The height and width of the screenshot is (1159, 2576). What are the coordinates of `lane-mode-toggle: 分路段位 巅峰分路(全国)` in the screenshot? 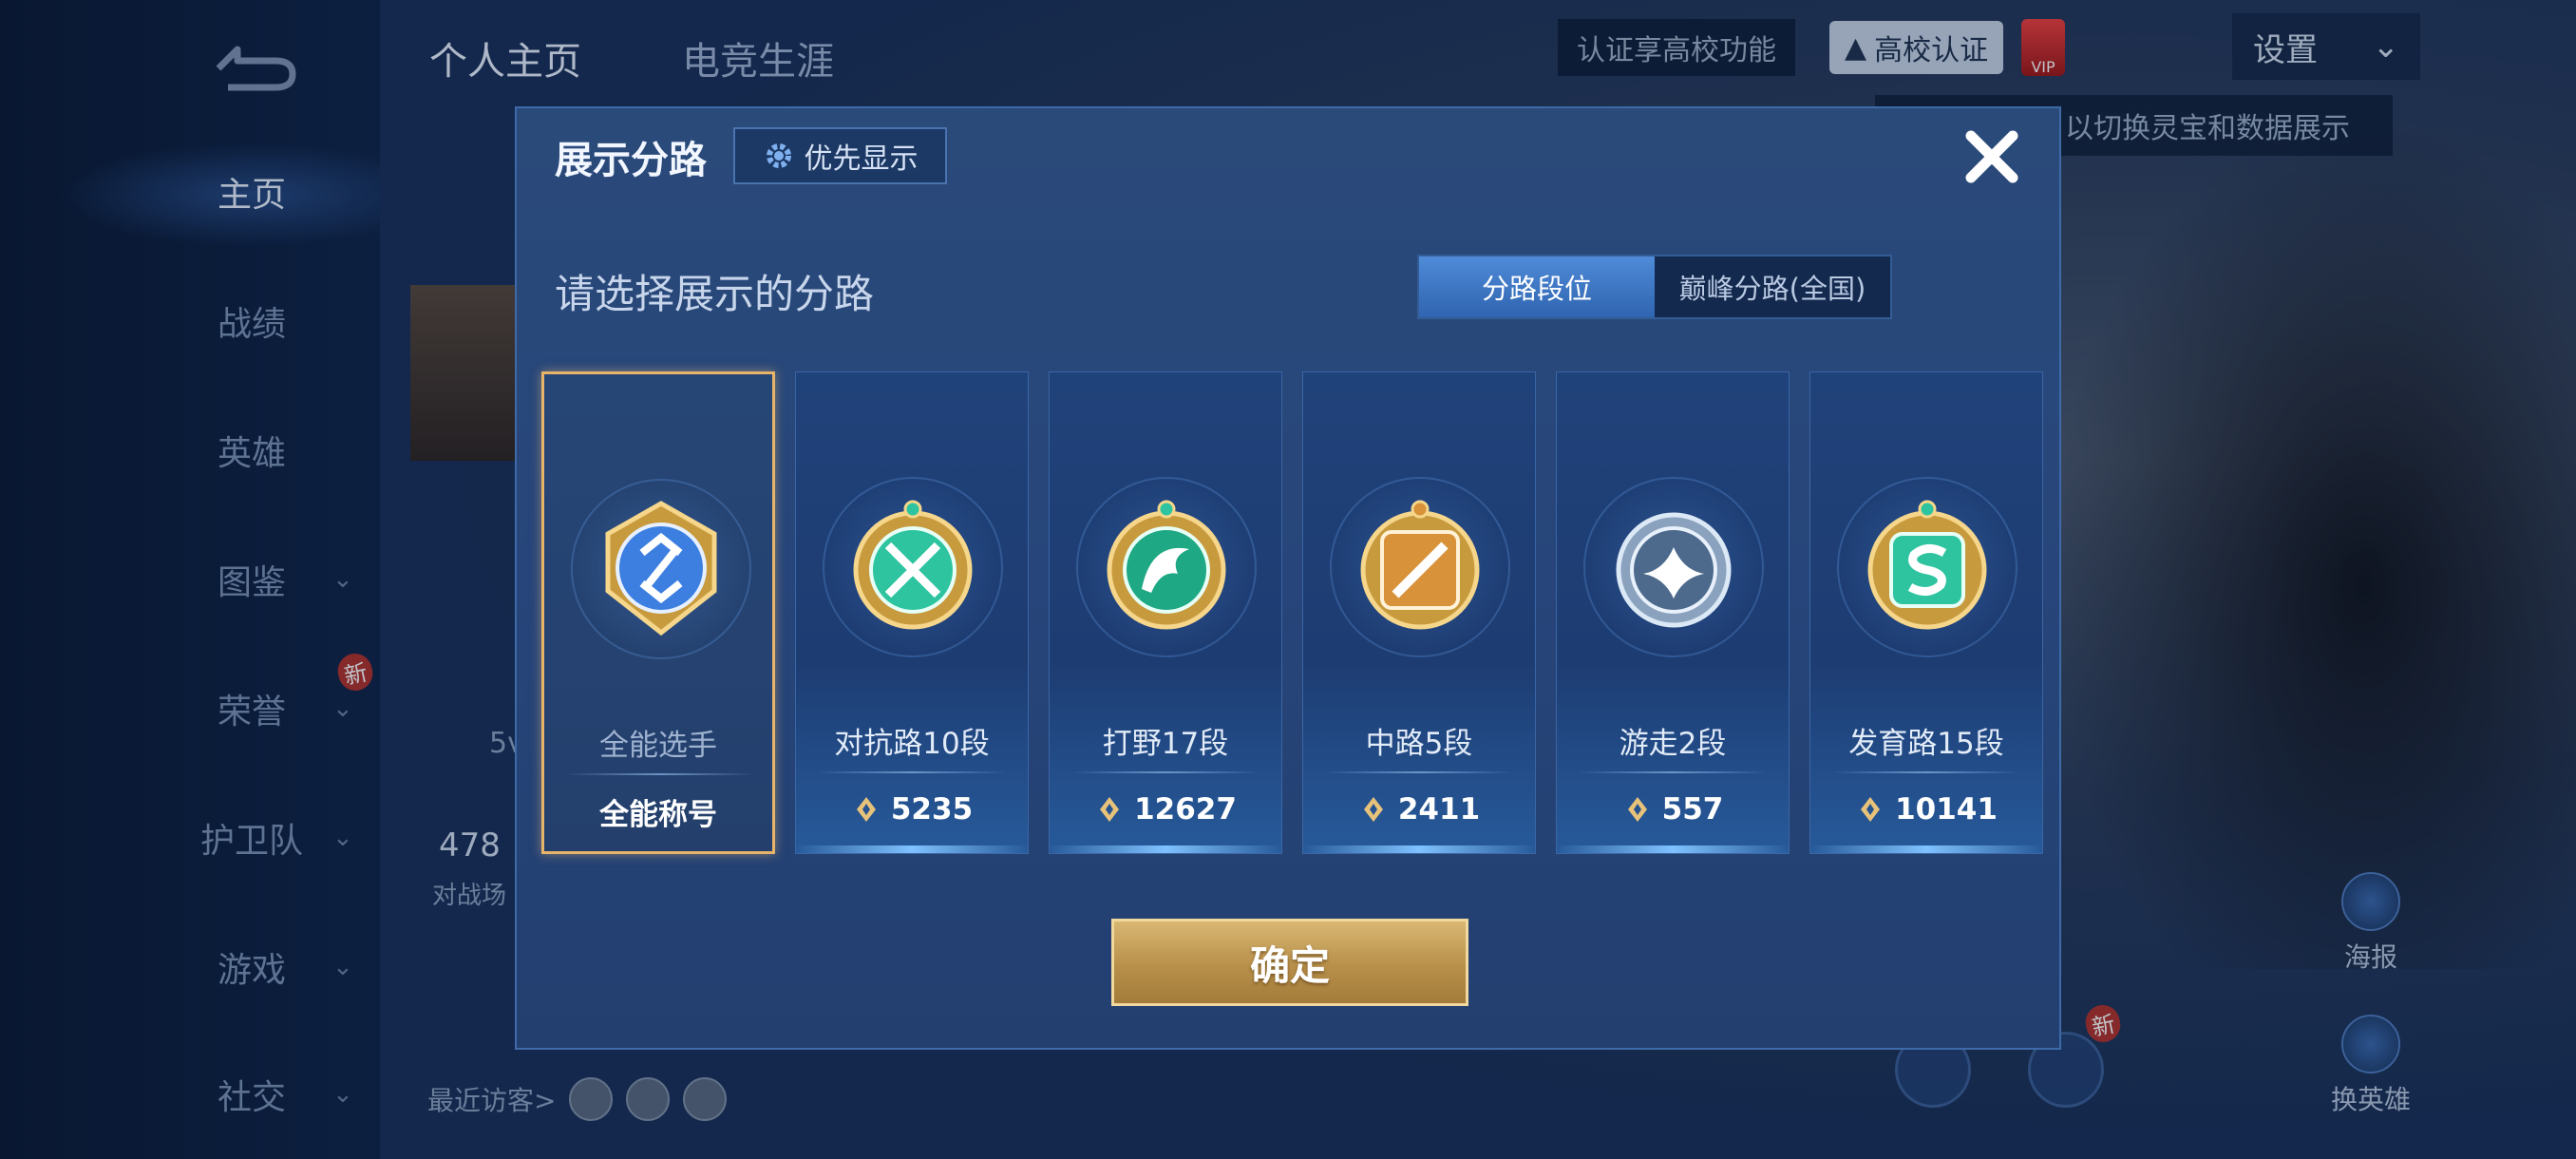 It's located at (1654, 287).